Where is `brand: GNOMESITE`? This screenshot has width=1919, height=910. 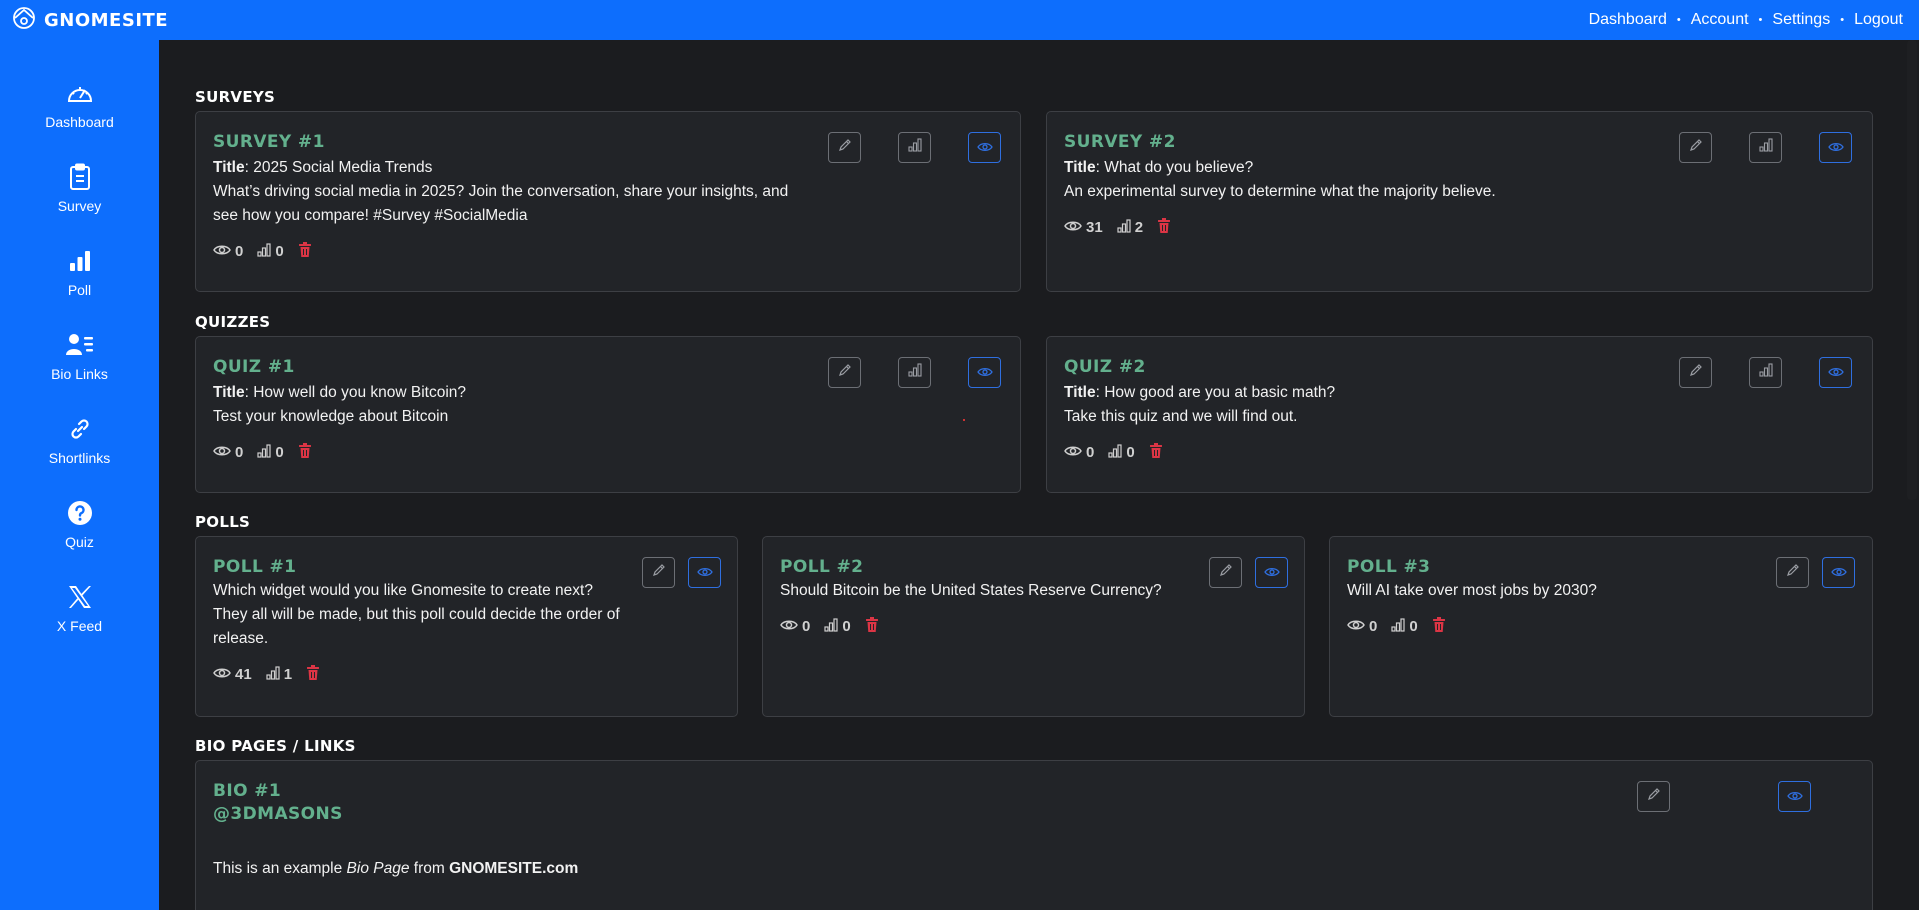 brand: GNOMESITE is located at coordinates (90, 20).